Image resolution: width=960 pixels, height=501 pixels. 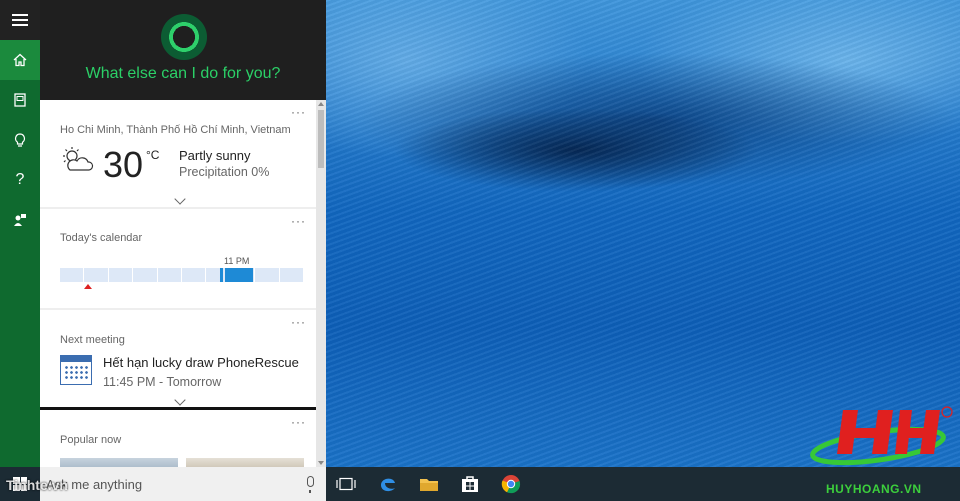 What do you see at coordinates (123, 164) in the screenshot?
I see `temperature: 30` at bounding box center [123, 164].